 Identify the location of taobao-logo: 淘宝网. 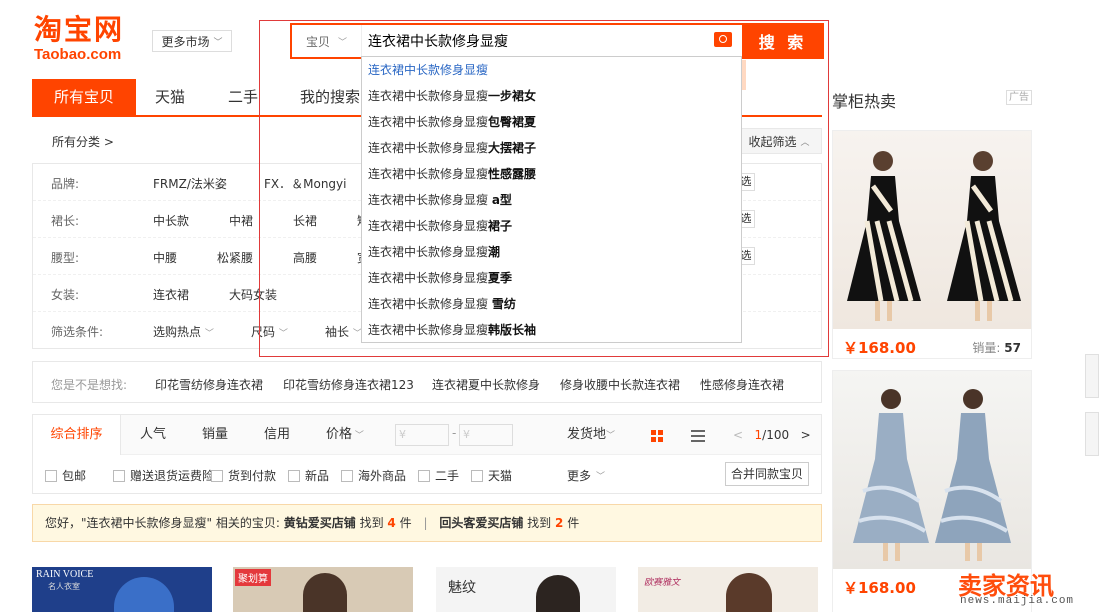
(79, 30).